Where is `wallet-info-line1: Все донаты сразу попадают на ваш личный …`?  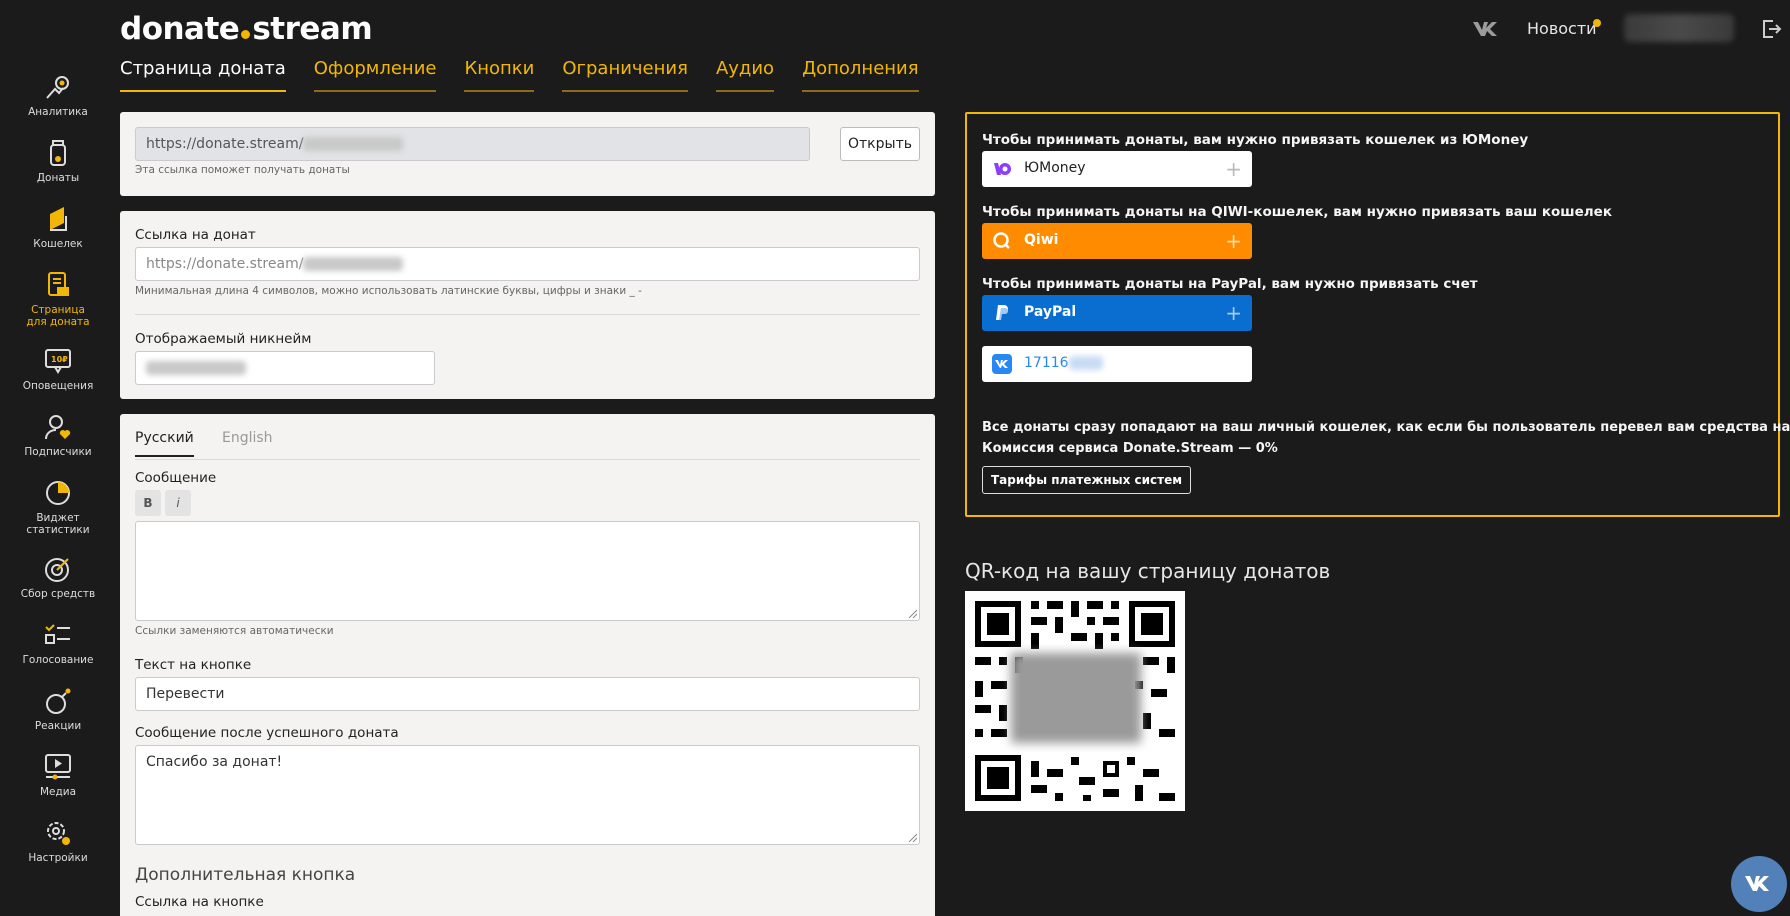 wallet-info-line1: Все донаты сразу попадают на ваш личный … is located at coordinates (1386, 427).